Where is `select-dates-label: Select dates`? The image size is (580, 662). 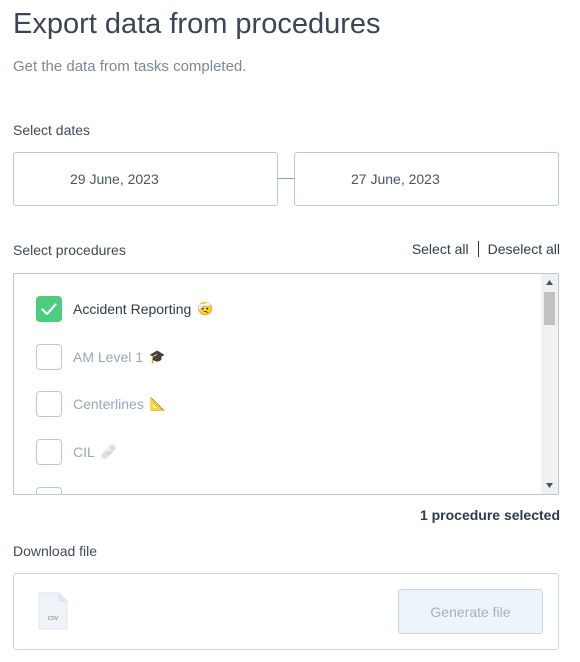 select-dates-label: Select dates is located at coordinates (52, 130).